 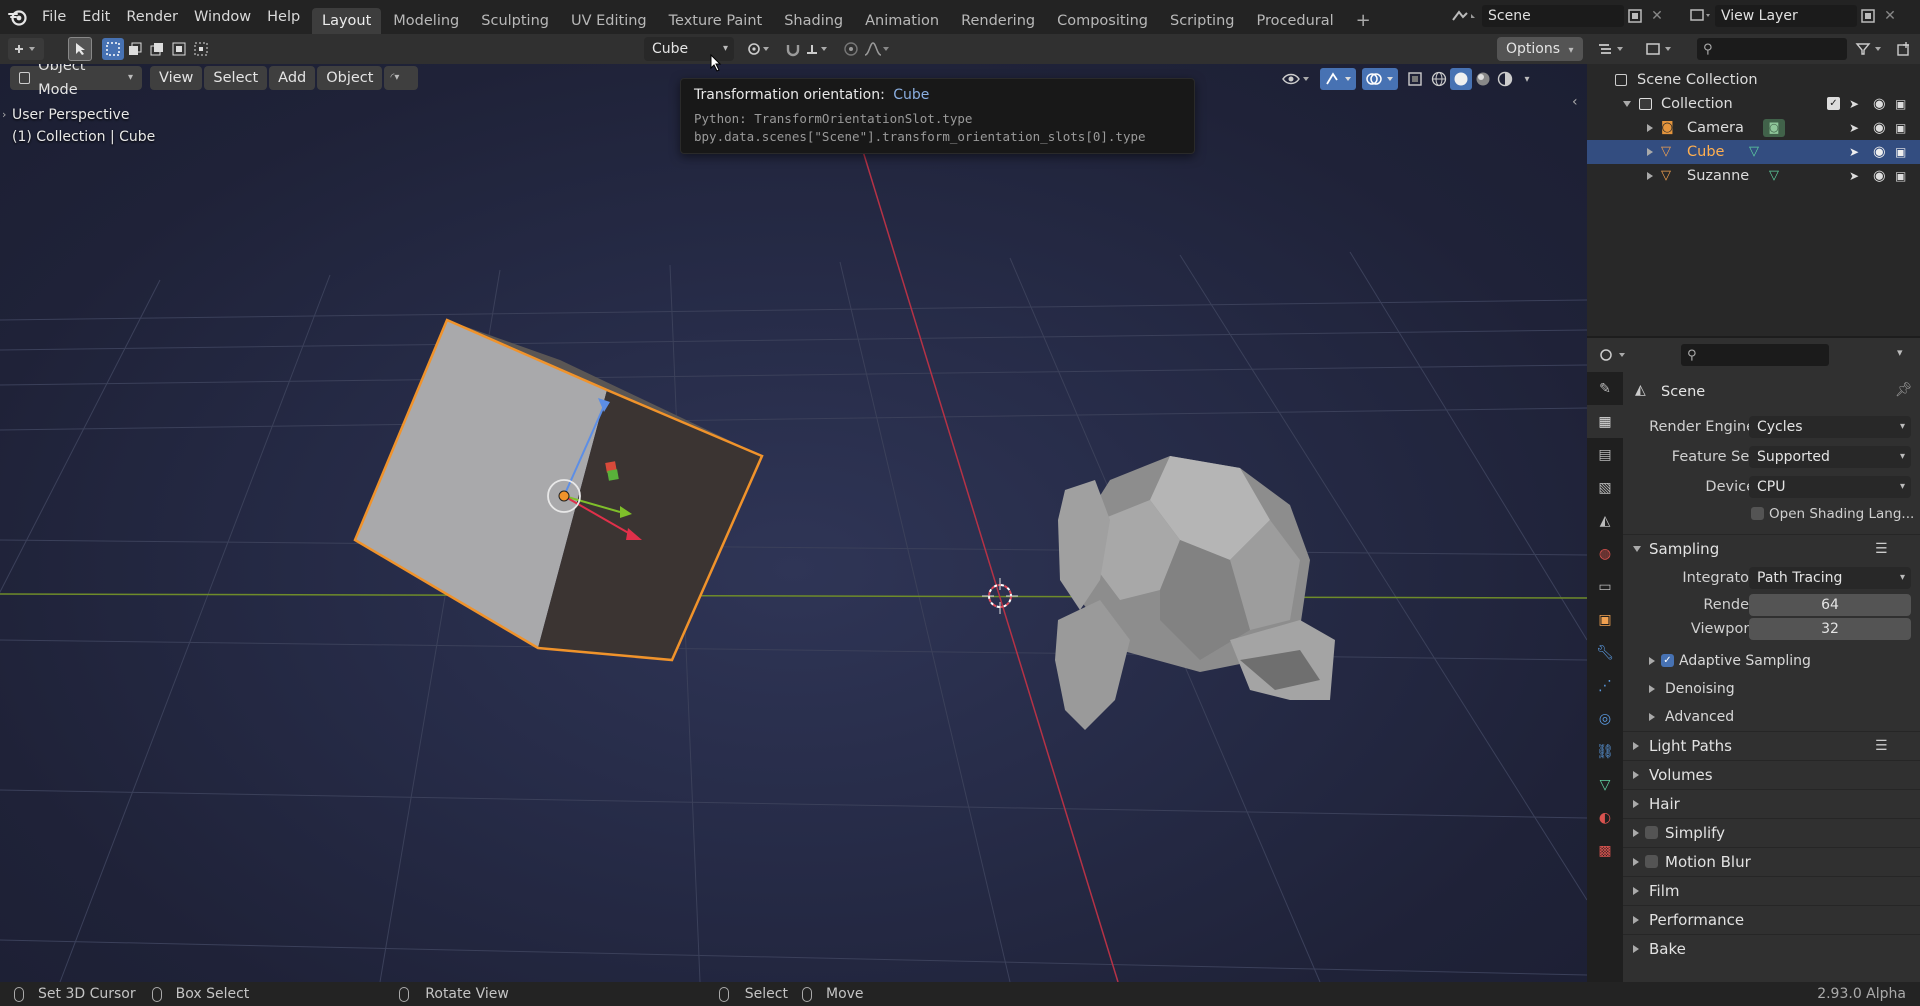 What do you see at coordinates (1771, 803) in the screenshot?
I see `hair-panel-header: Hair` at bounding box center [1771, 803].